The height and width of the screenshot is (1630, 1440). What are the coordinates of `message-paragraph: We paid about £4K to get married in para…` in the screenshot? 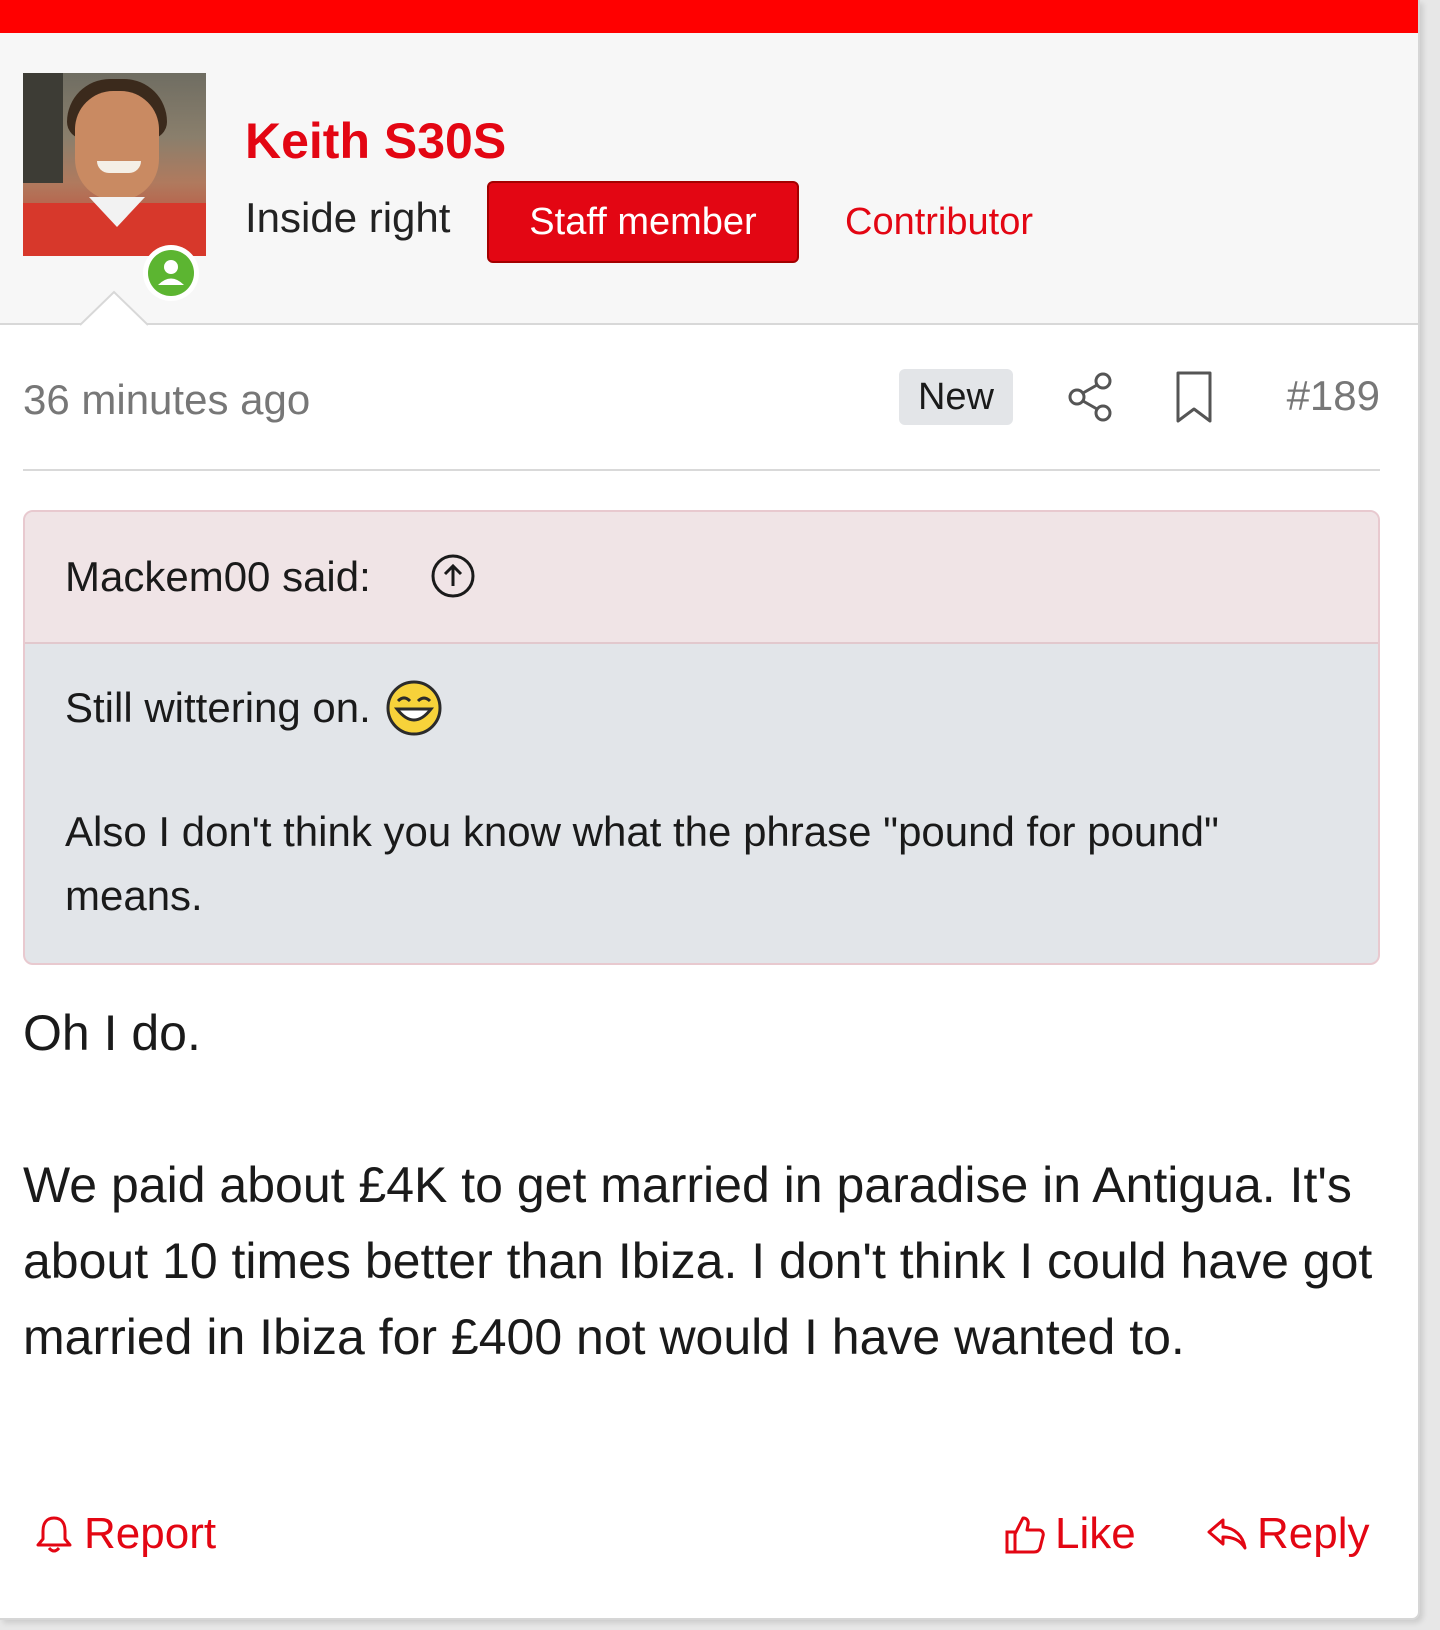 It's located at (698, 1261).